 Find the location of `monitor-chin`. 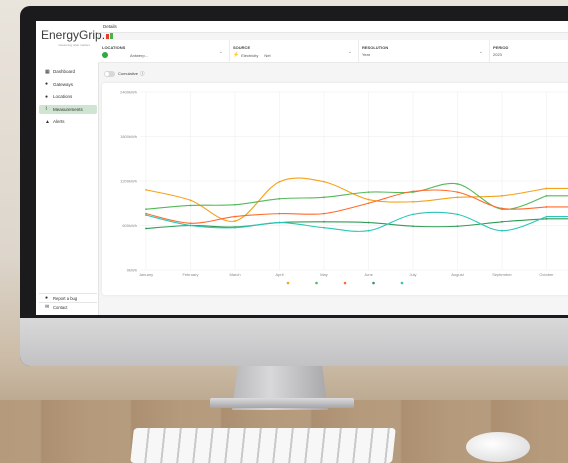

monitor-chin is located at coordinates (294, 342).